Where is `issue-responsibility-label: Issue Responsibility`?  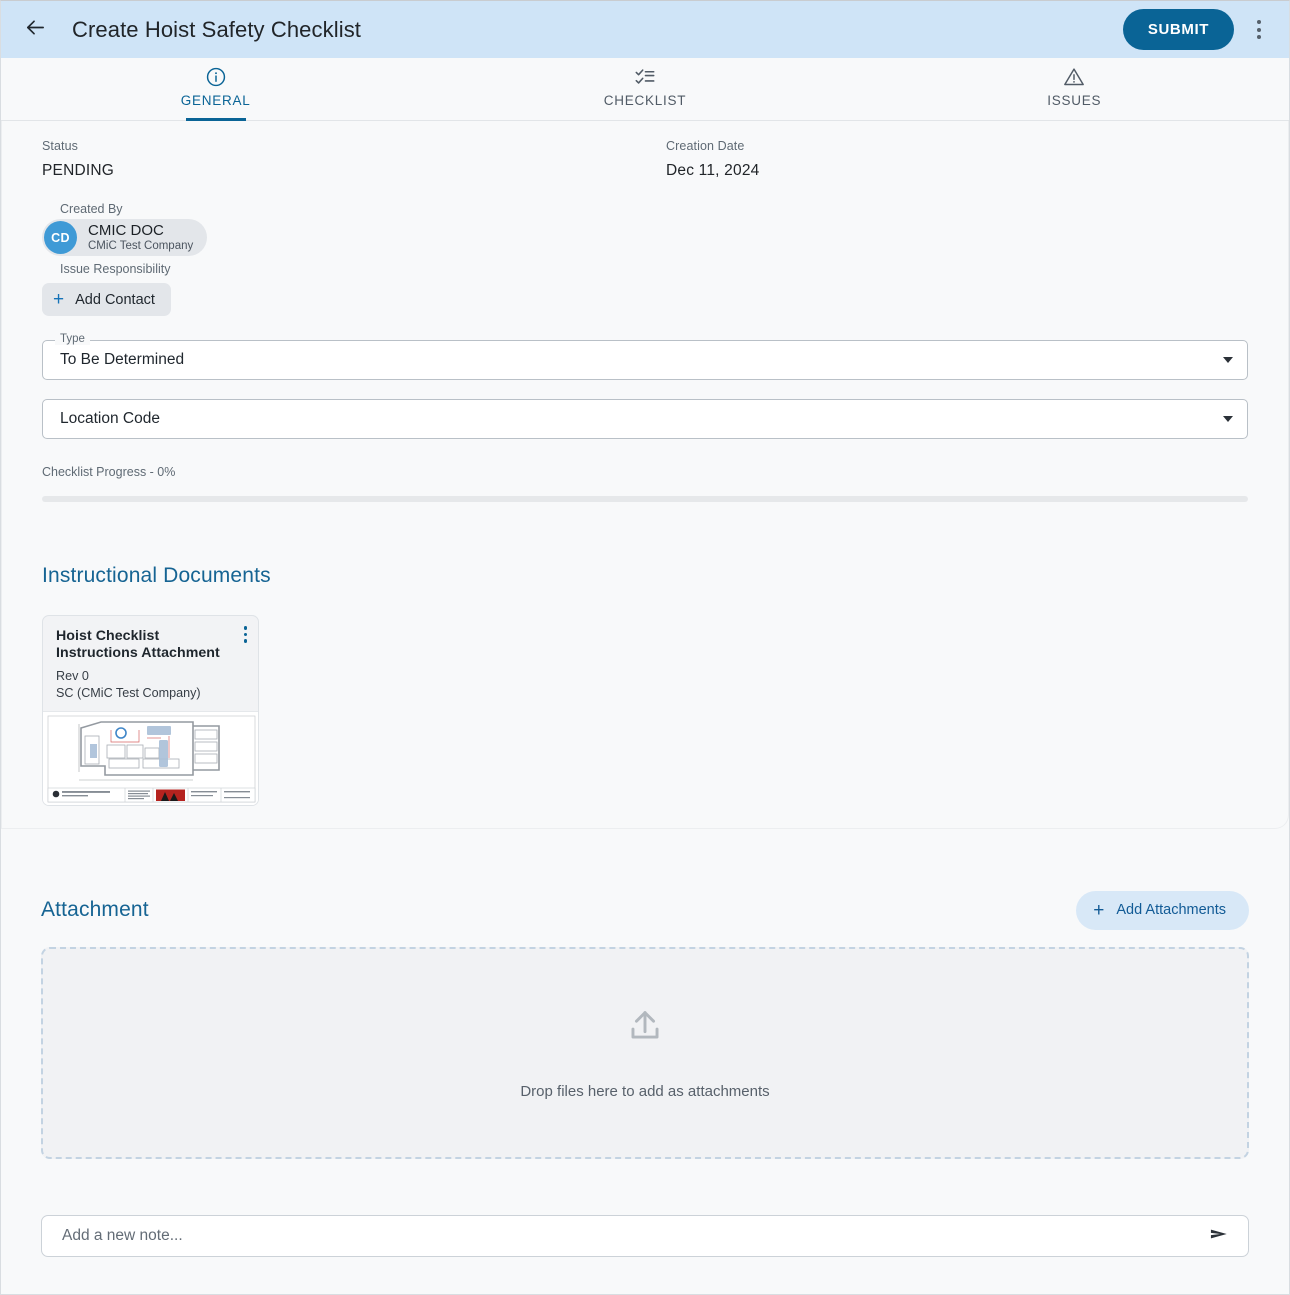
issue-responsibility-label: Issue Responsibility is located at coordinates (115, 269).